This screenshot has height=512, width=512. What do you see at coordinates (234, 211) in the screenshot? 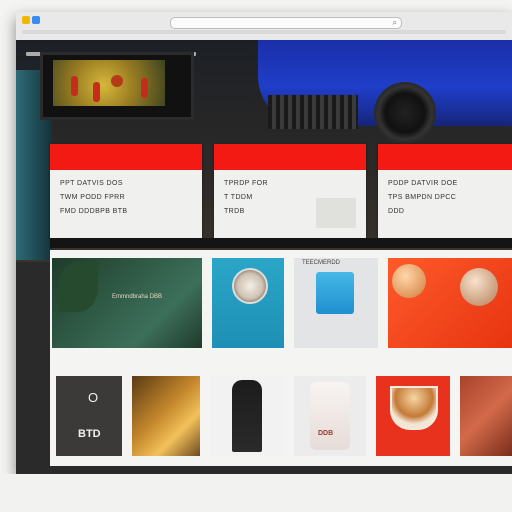
I see `card-text-line: TRDB` at bounding box center [234, 211].